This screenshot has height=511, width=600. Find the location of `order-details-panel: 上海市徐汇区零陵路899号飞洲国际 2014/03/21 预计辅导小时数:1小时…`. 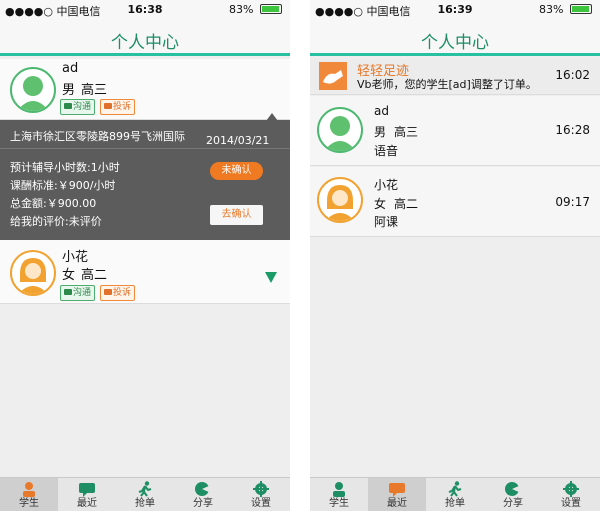

order-details-panel: 上海市徐汇区零陵路899号飞洲国际 2014/03/21 预计辅导小时数:1小时… is located at coordinates (145, 180).